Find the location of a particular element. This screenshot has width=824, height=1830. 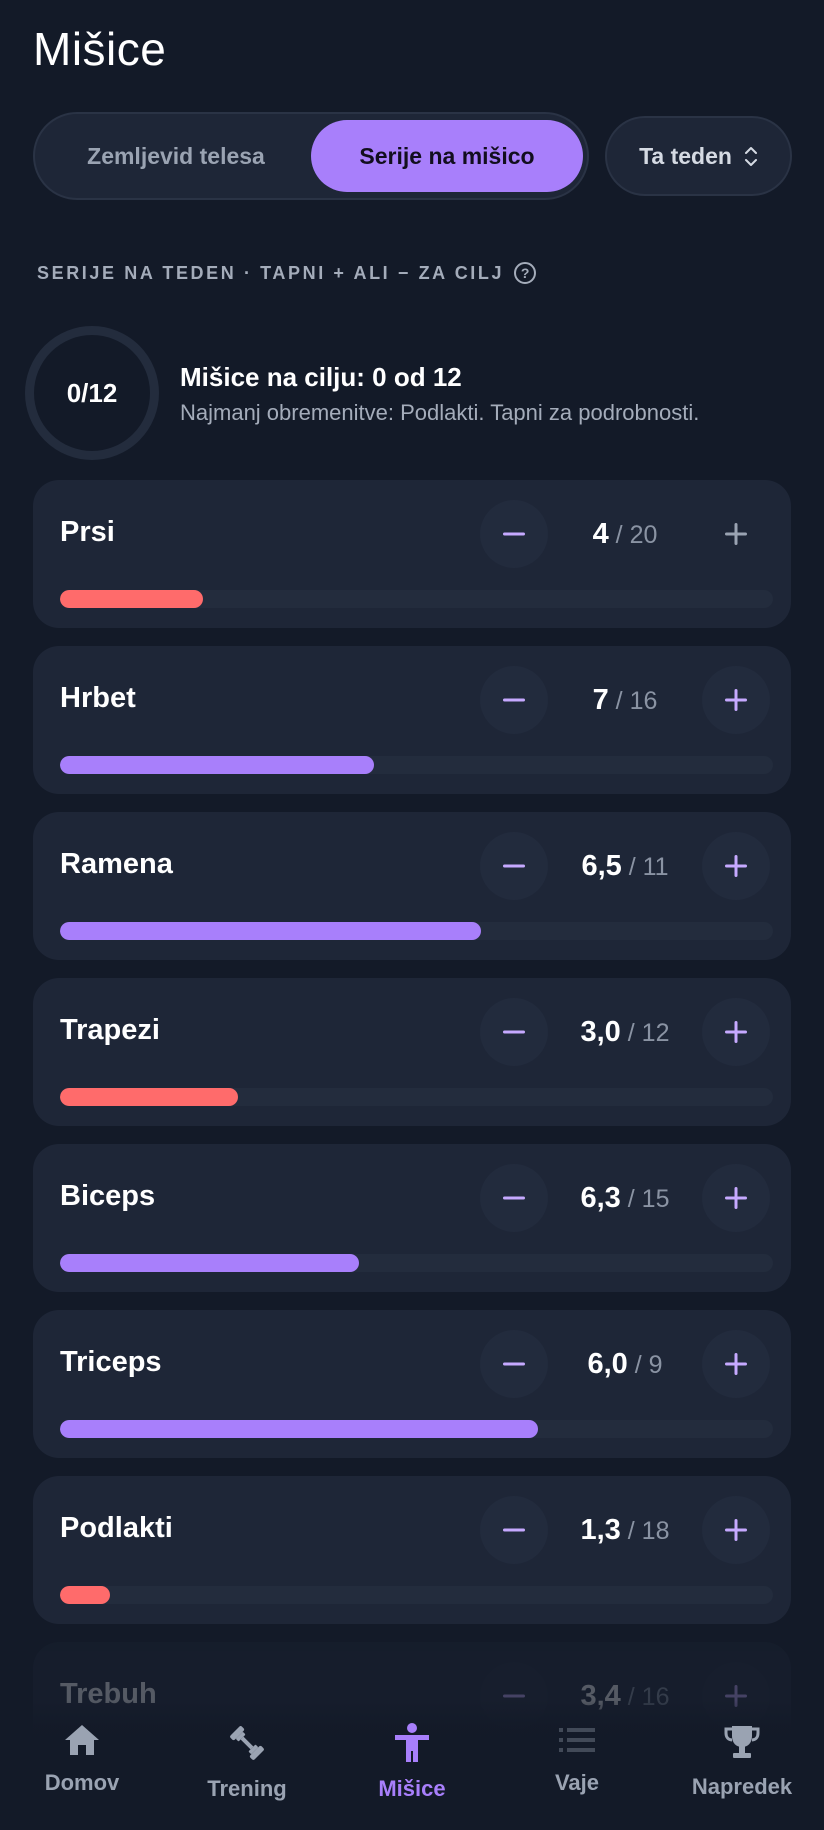

page-title: Mišice is located at coordinates (100, 49).